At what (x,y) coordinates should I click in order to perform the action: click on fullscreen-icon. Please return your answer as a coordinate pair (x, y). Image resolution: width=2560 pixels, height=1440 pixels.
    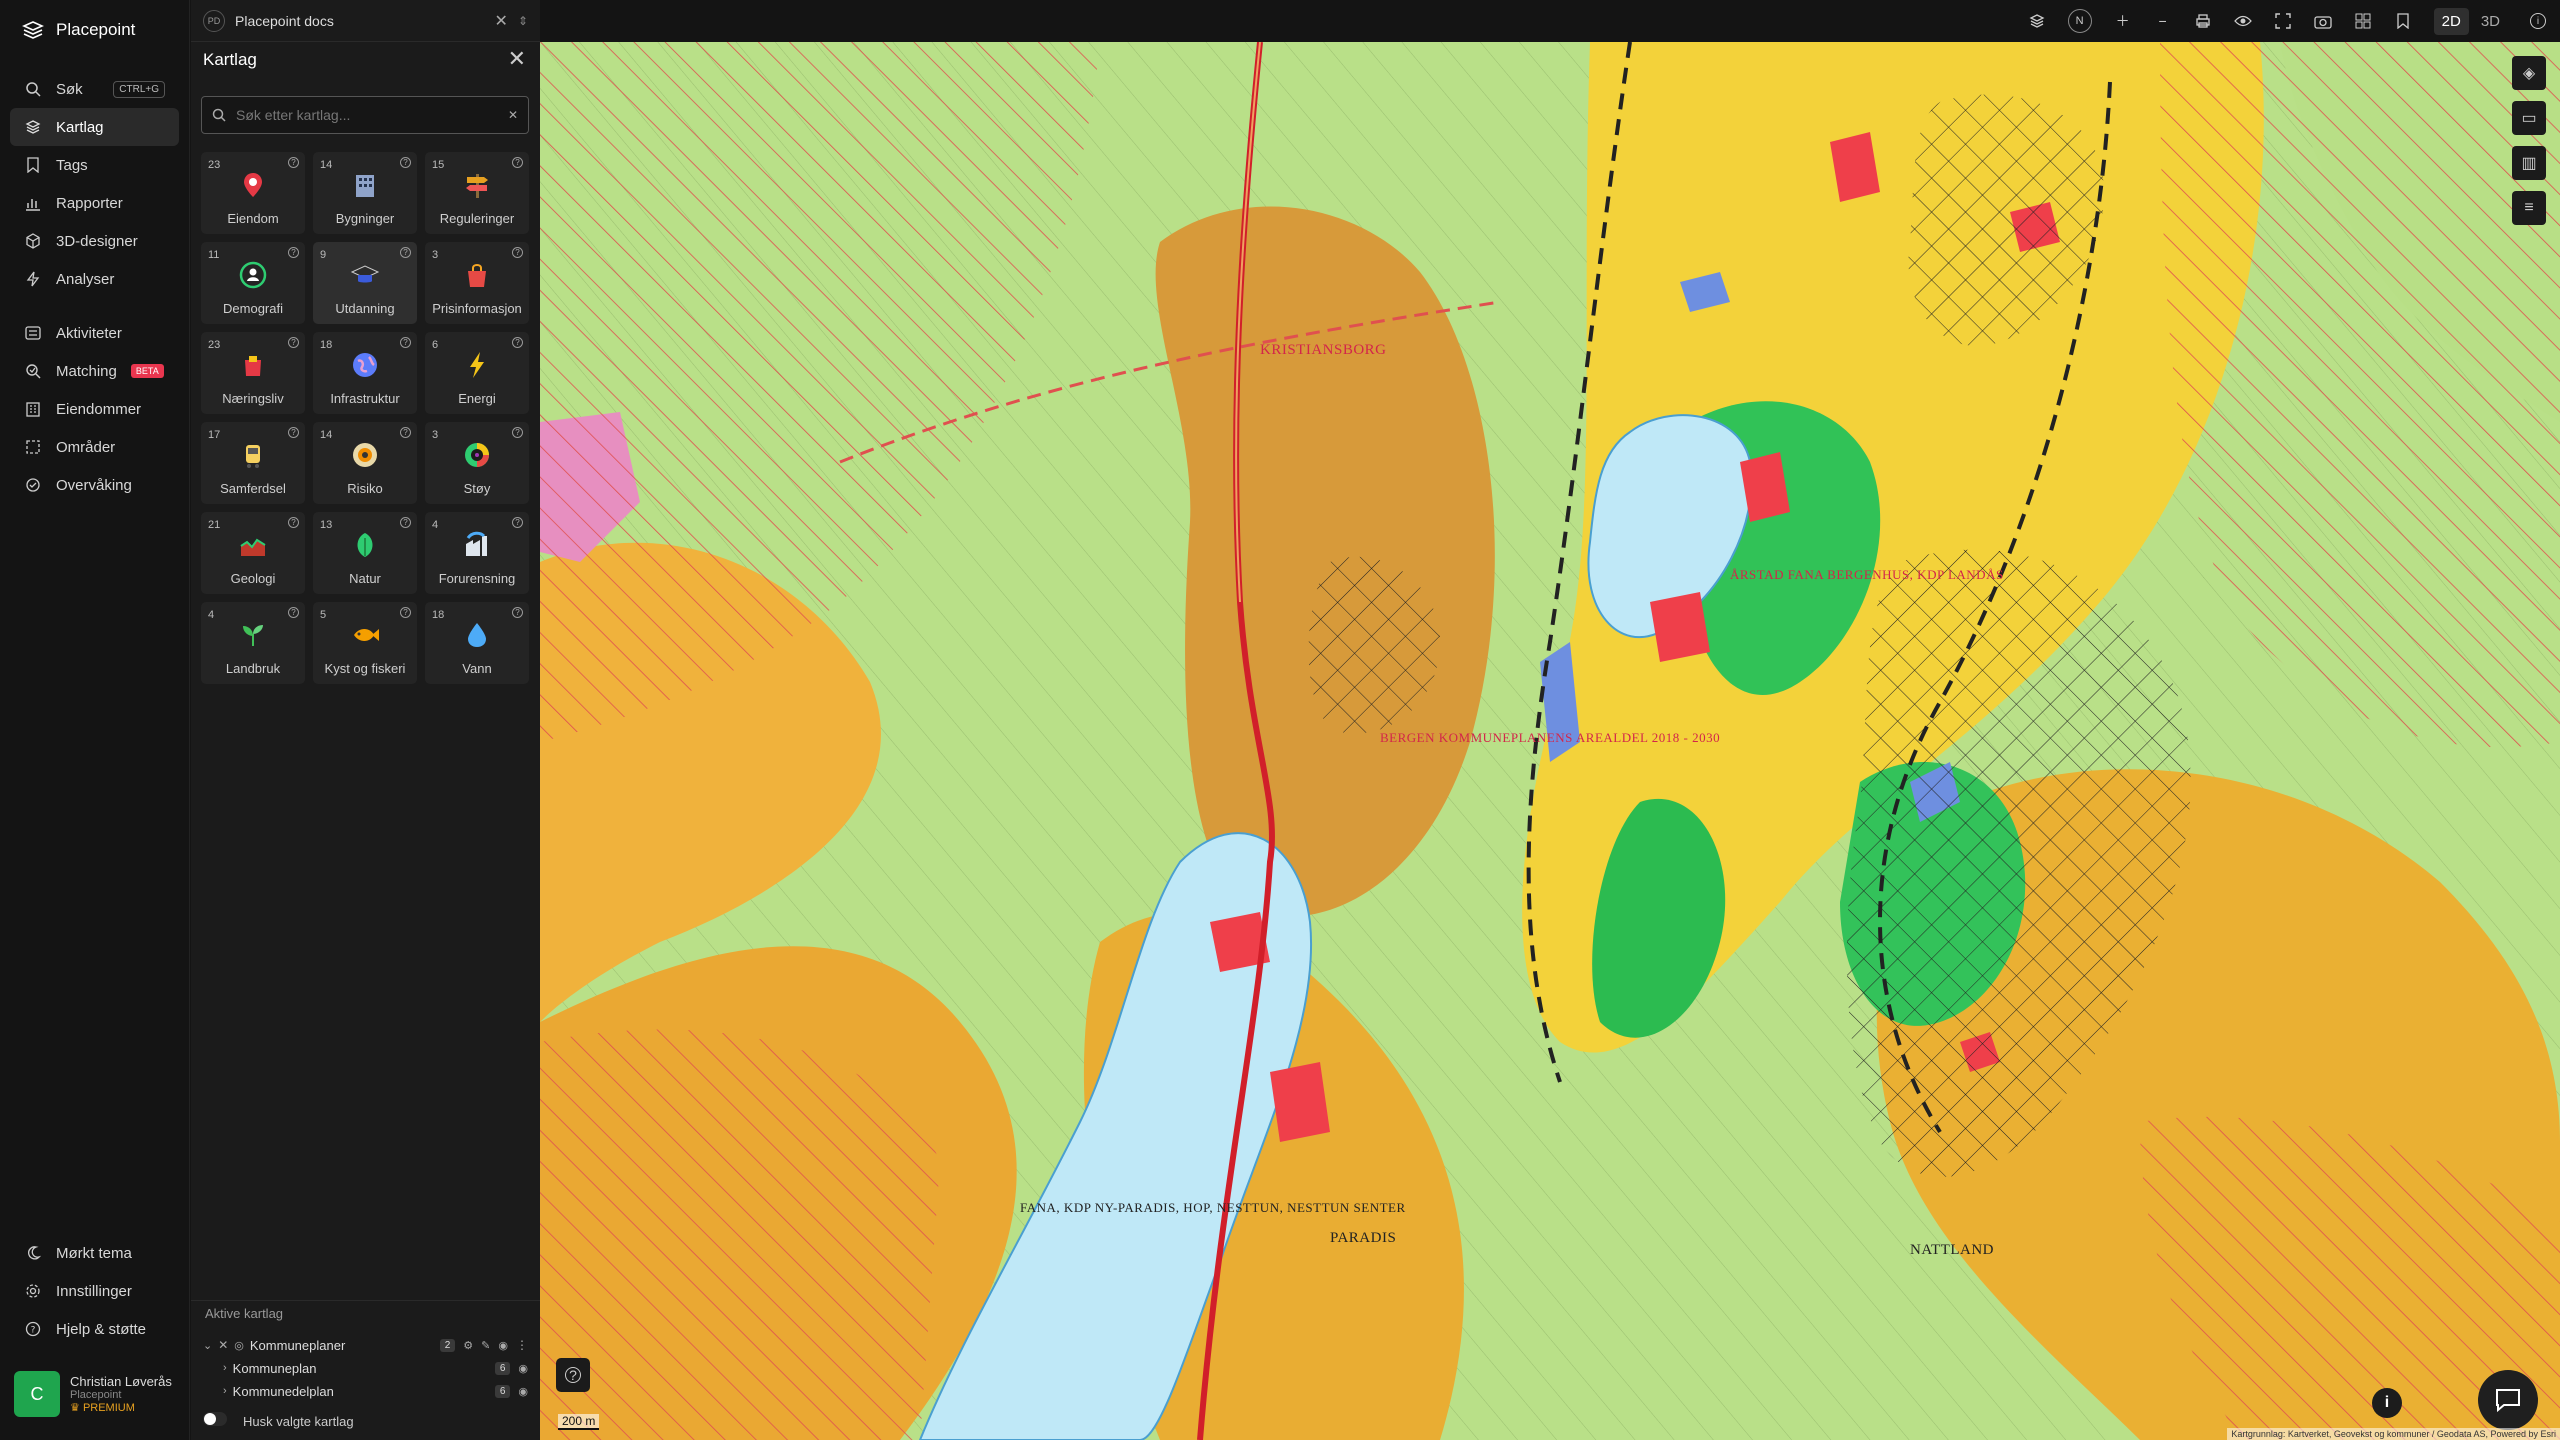
    Looking at the image, I should click on (2283, 21).